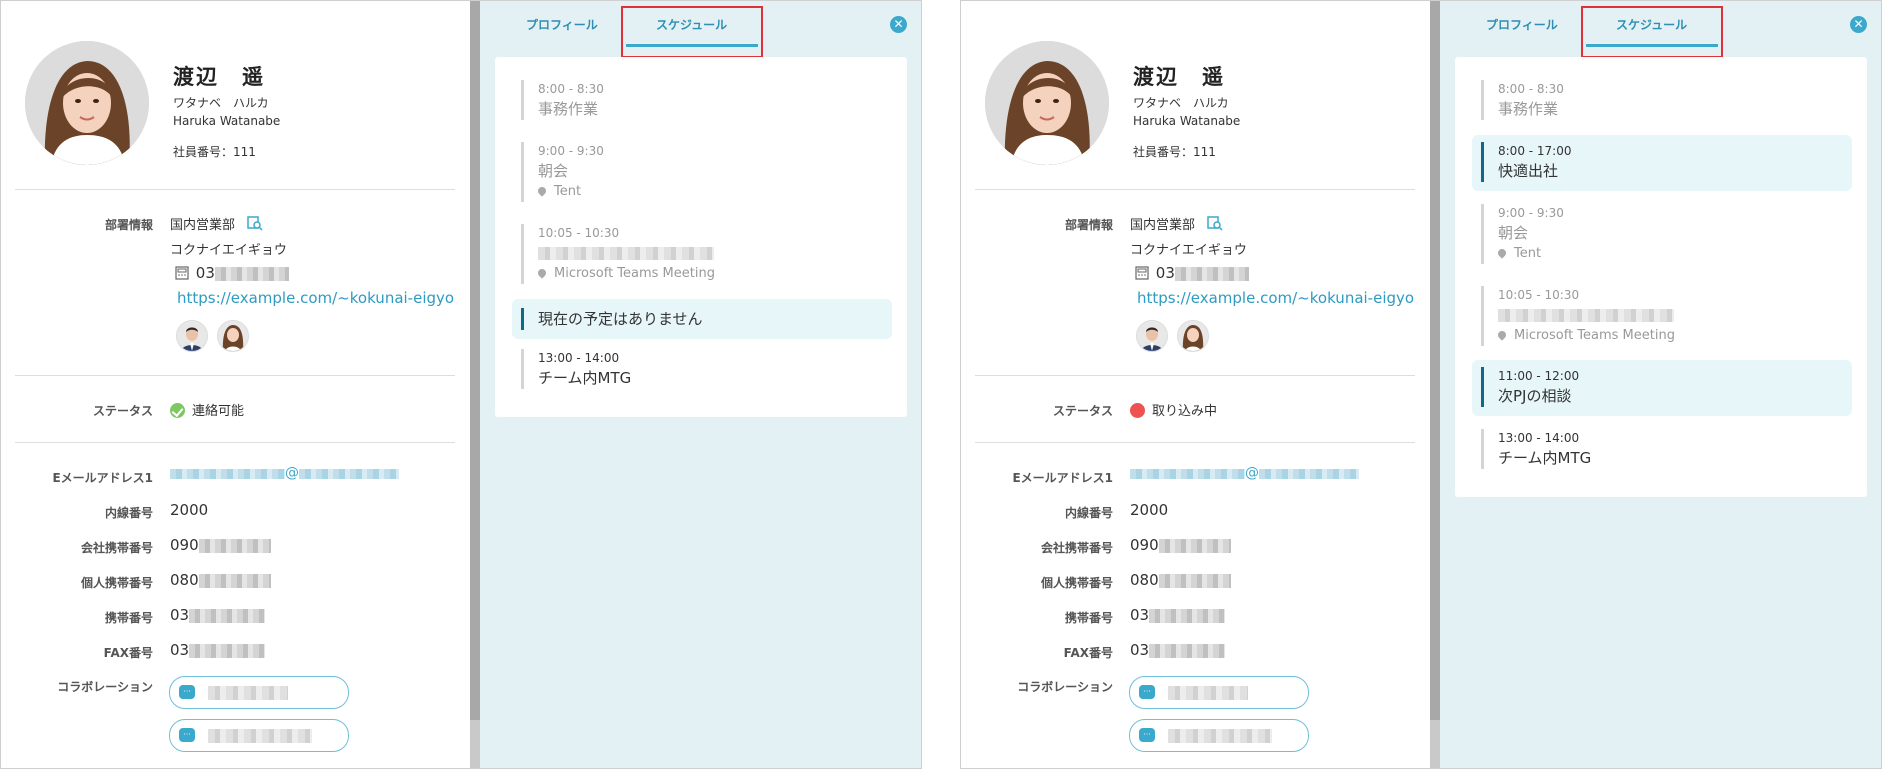 Image resolution: width=1883 pixels, height=769 pixels. I want to click on event-location-text: Tent, so click(1528, 253).